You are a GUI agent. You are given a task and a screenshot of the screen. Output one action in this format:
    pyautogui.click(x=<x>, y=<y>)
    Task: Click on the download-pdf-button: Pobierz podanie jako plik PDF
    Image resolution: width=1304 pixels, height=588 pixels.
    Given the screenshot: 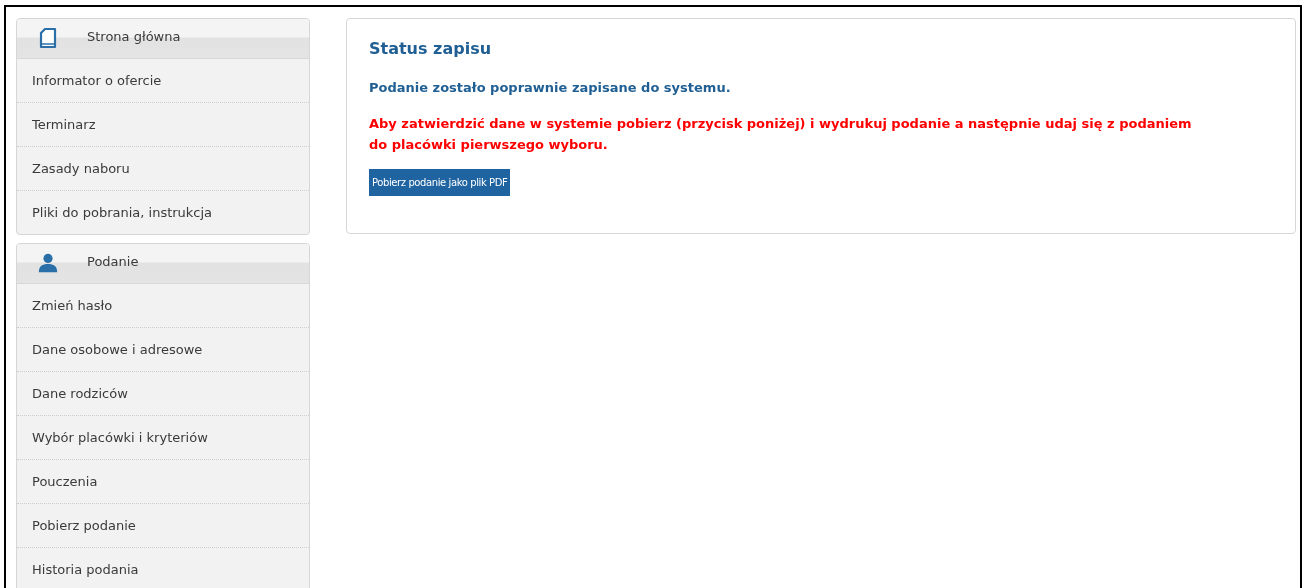 What is the action you would take?
    pyautogui.click(x=440, y=182)
    